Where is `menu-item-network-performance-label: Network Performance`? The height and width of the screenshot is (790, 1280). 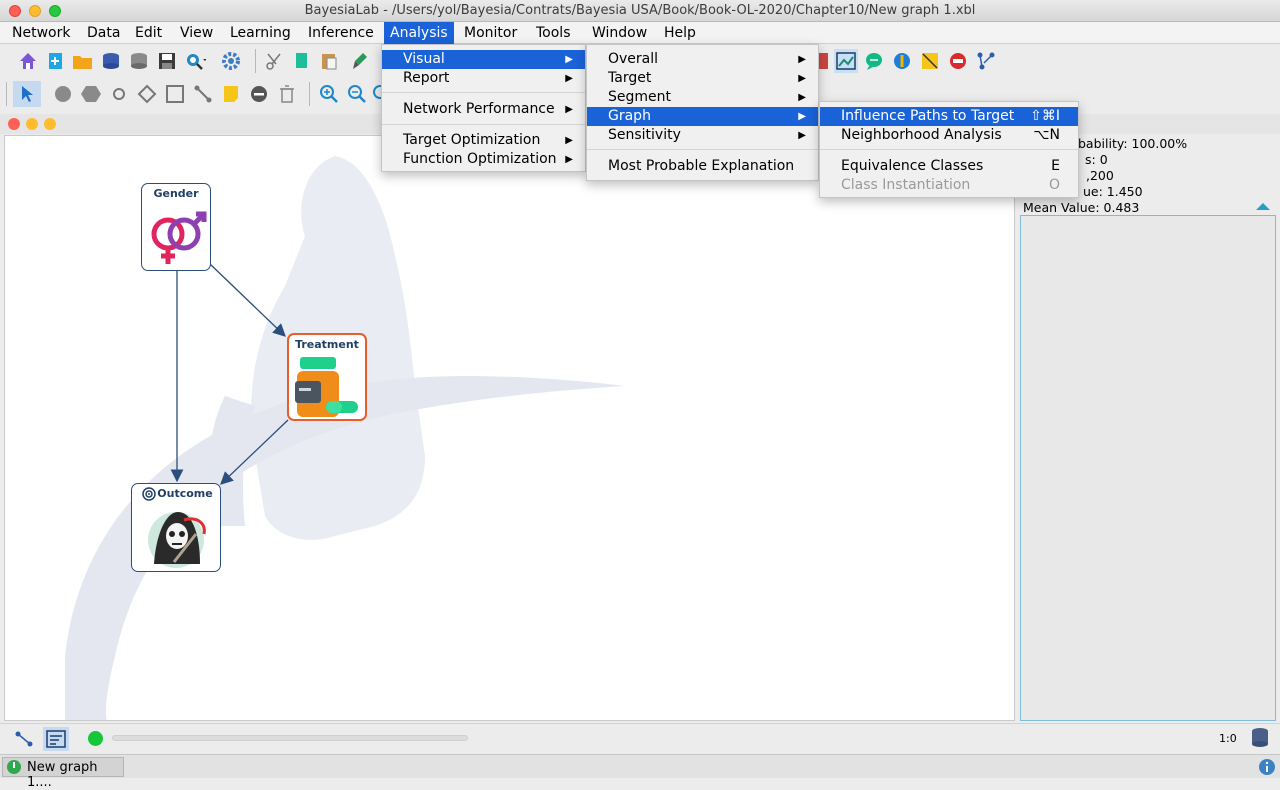
menu-item-network-performance-label: Network Performance is located at coordinates (479, 109).